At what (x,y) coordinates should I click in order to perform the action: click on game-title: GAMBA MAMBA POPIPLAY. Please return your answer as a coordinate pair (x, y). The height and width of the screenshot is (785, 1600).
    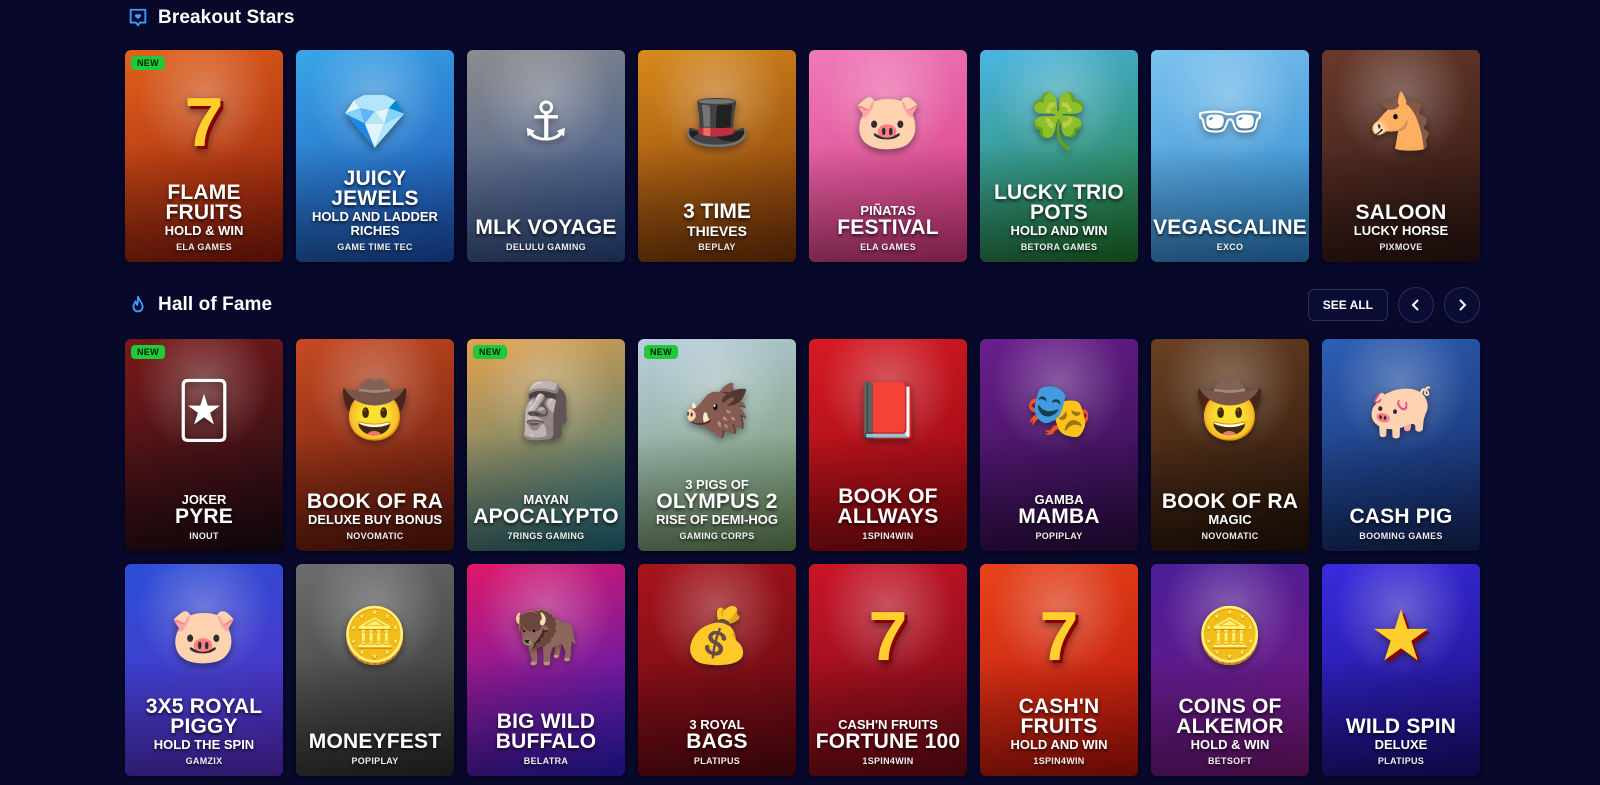
    Looking at the image, I should click on (1059, 517).